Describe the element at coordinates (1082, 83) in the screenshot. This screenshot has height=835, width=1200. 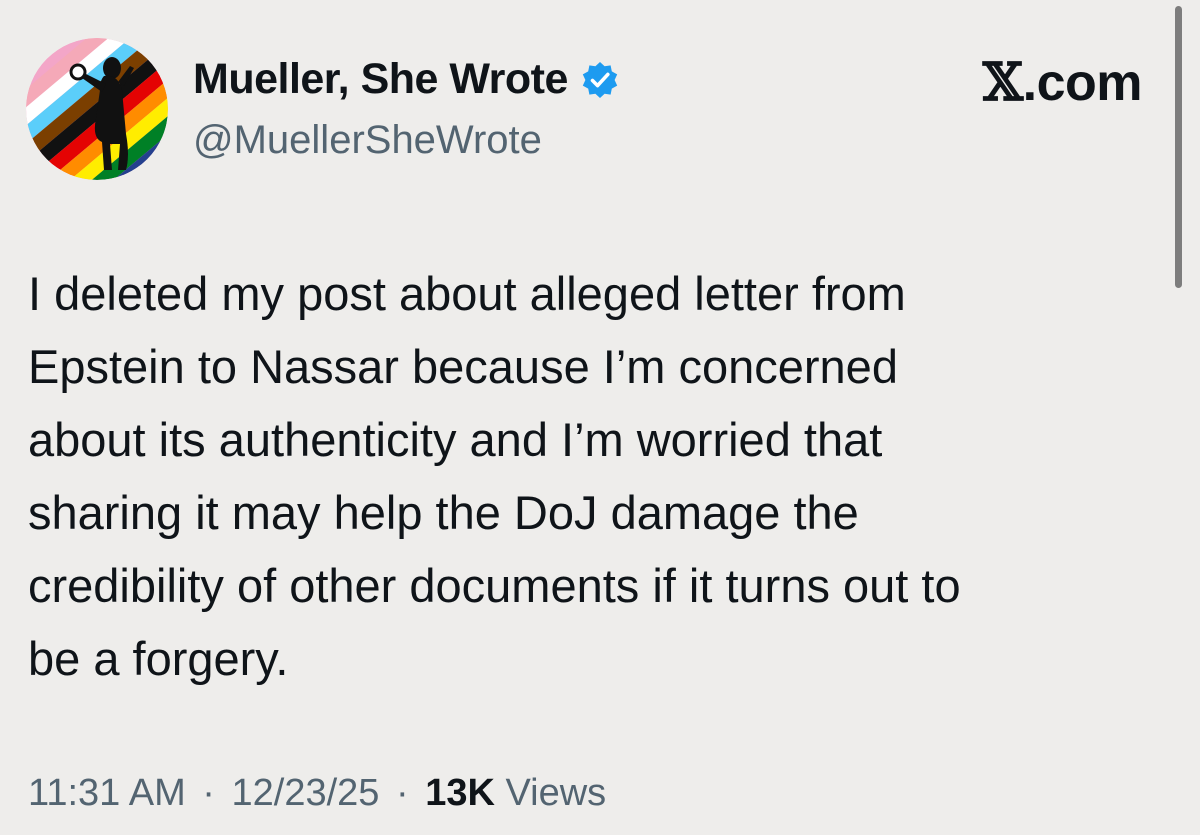
I see `brand-suffix: .com` at that location.